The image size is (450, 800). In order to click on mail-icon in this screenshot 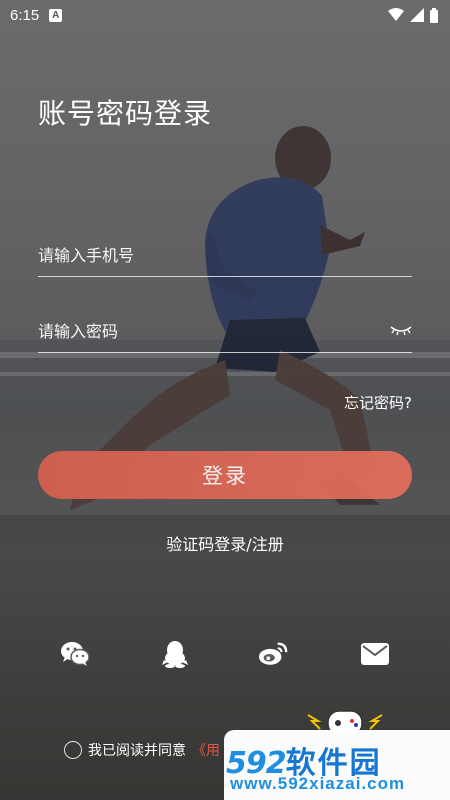, I will do `click(375, 654)`.